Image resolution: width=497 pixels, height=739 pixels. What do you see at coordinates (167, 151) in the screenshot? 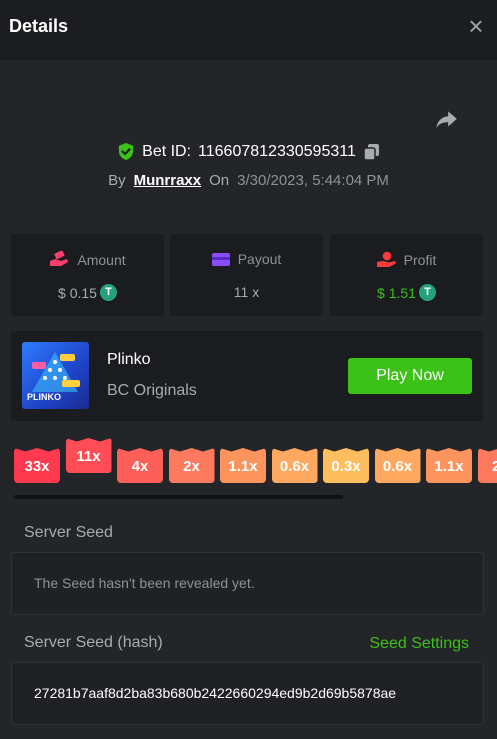
I see `bet-id-label: Bet ID:` at bounding box center [167, 151].